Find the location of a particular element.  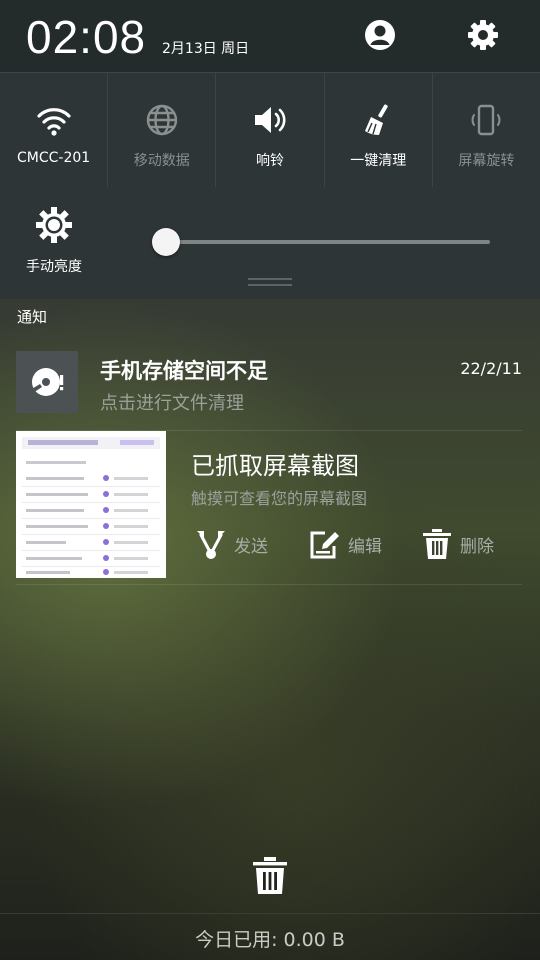

brightness-slider-track is located at coordinates (328, 242).